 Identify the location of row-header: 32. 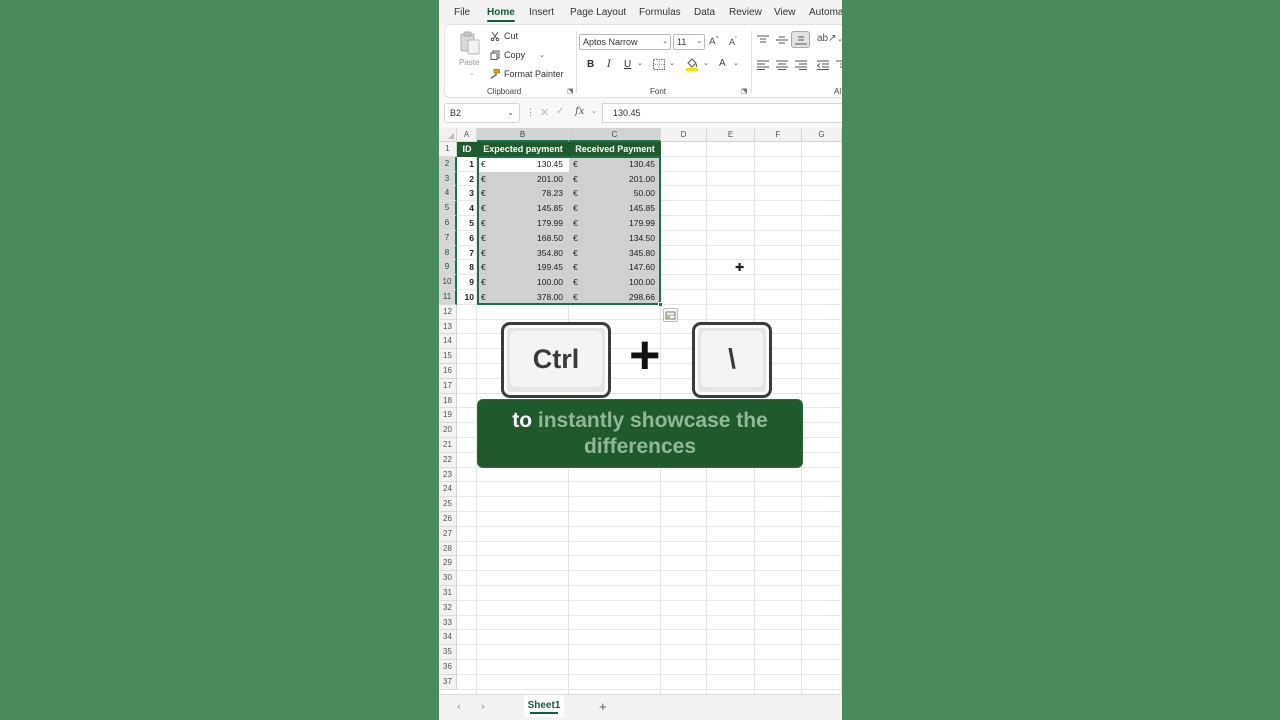
(448, 608).